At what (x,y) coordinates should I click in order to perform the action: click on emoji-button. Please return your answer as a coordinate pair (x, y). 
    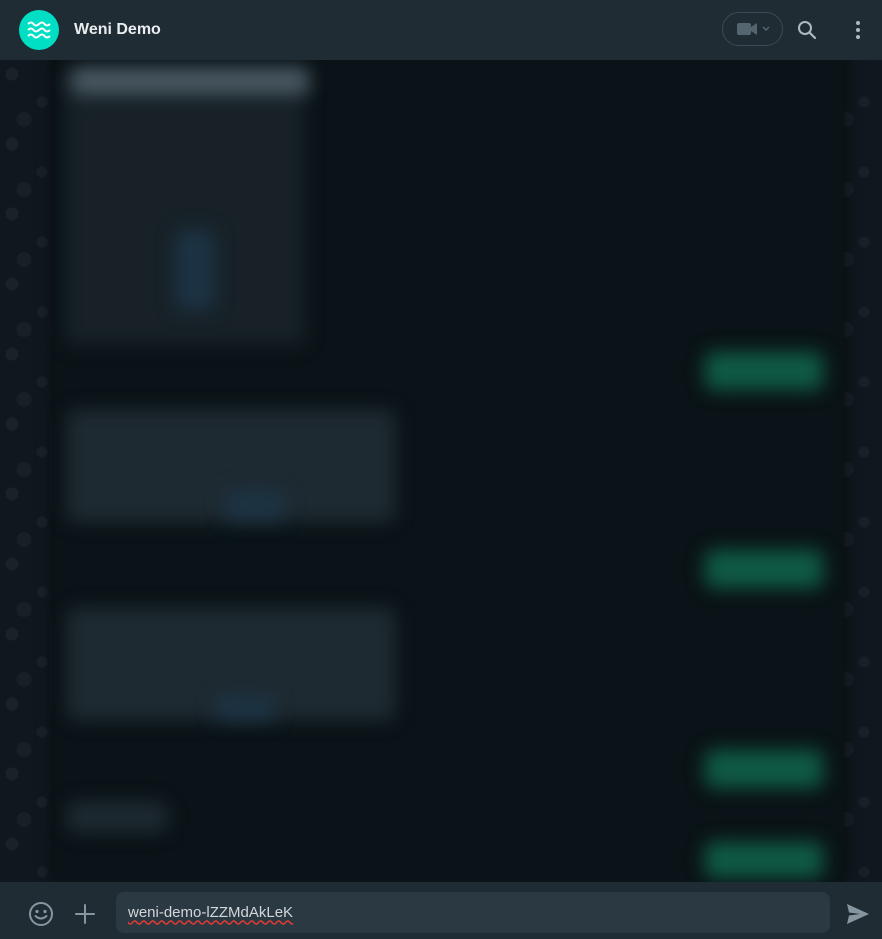
    Looking at the image, I should click on (41, 914).